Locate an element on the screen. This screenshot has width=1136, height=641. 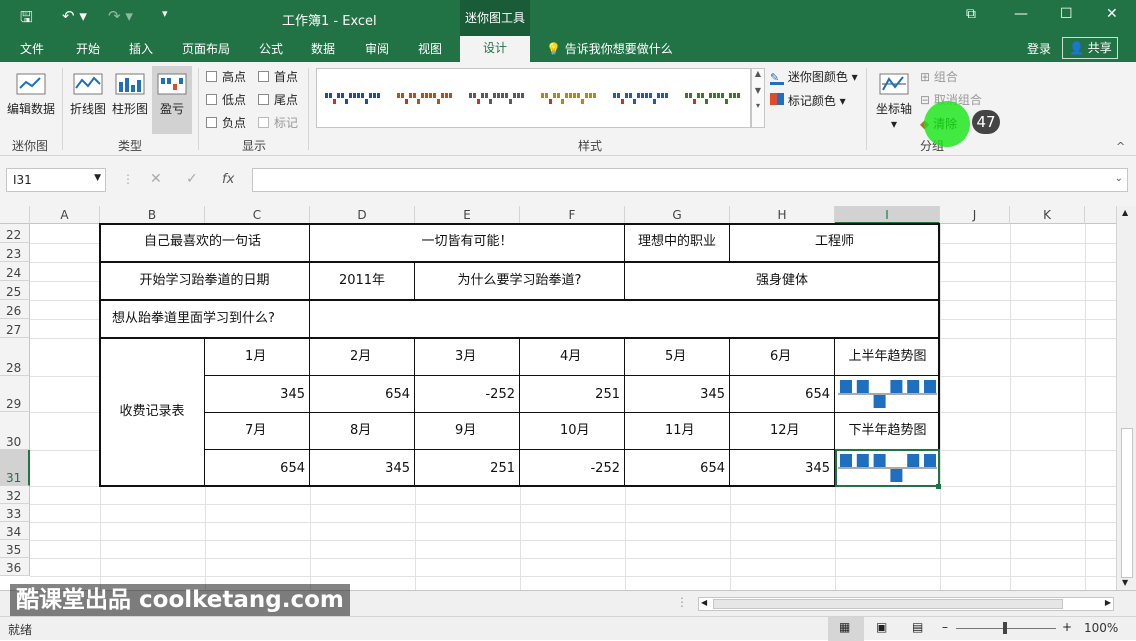
page-break-view-icon: ▤ is located at coordinates (917, 627).